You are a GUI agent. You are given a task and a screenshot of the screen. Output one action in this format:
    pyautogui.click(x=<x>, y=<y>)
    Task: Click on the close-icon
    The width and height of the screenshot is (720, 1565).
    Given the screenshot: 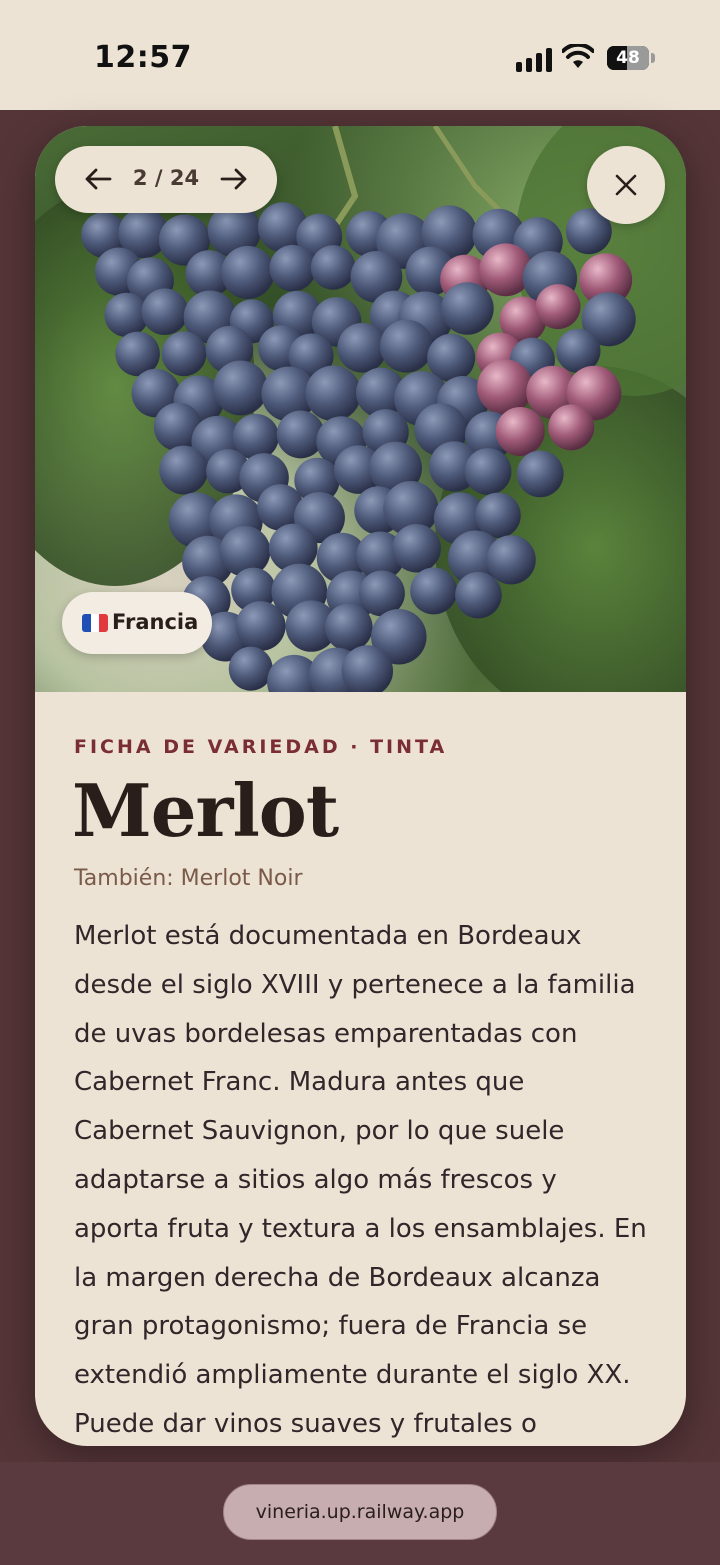 What is the action you would take?
    pyautogui.click(x=626, y=185)
    